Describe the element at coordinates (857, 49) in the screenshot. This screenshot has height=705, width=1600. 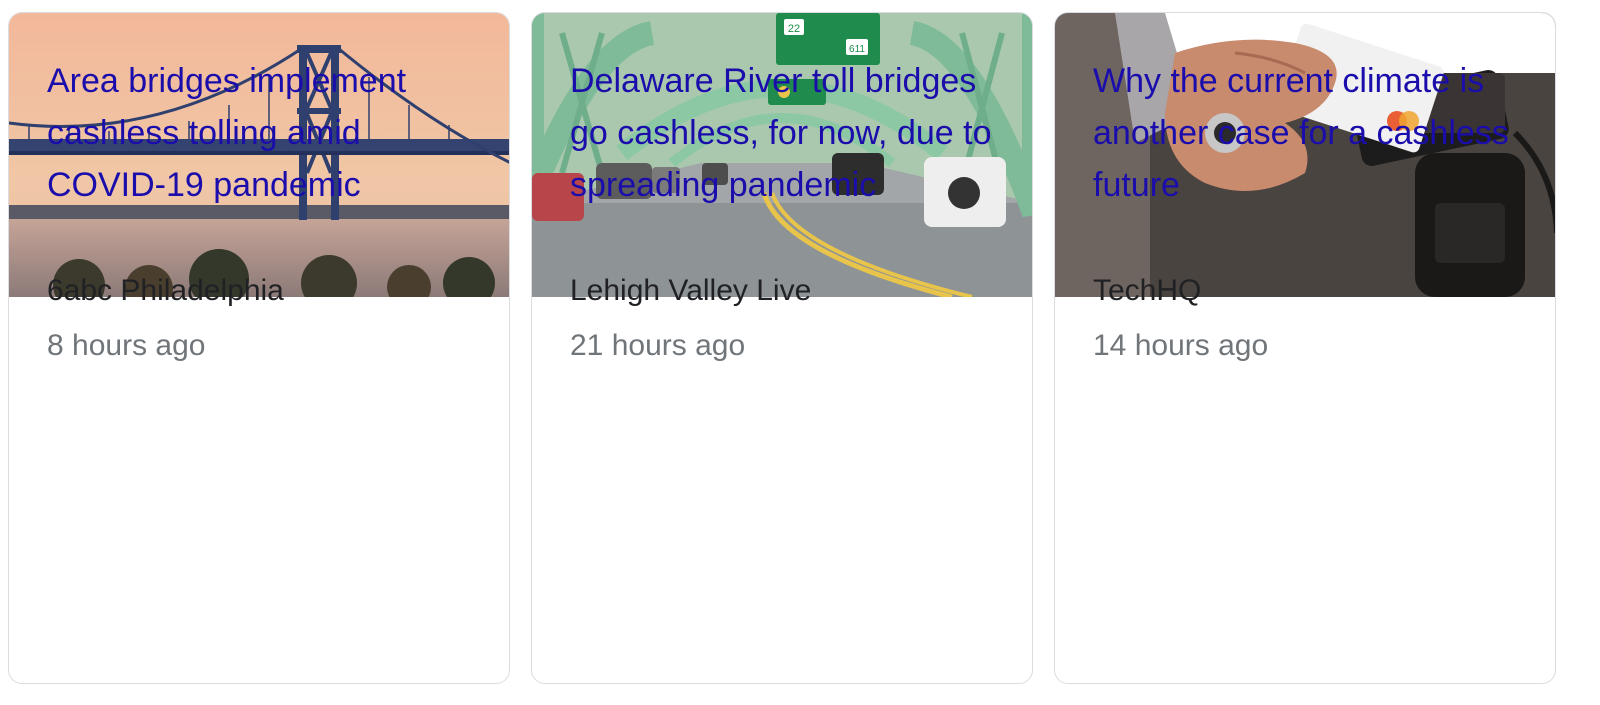
I see `route-611-sign: 611` at that location.